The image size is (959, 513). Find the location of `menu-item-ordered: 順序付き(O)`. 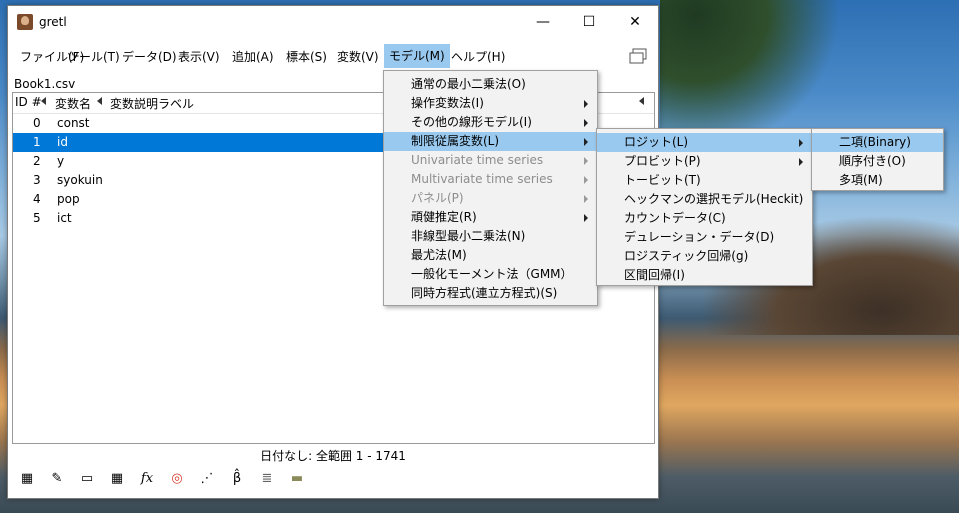

menu-item-ordered: 順序付き(O) is located at coordinates (877, 161).